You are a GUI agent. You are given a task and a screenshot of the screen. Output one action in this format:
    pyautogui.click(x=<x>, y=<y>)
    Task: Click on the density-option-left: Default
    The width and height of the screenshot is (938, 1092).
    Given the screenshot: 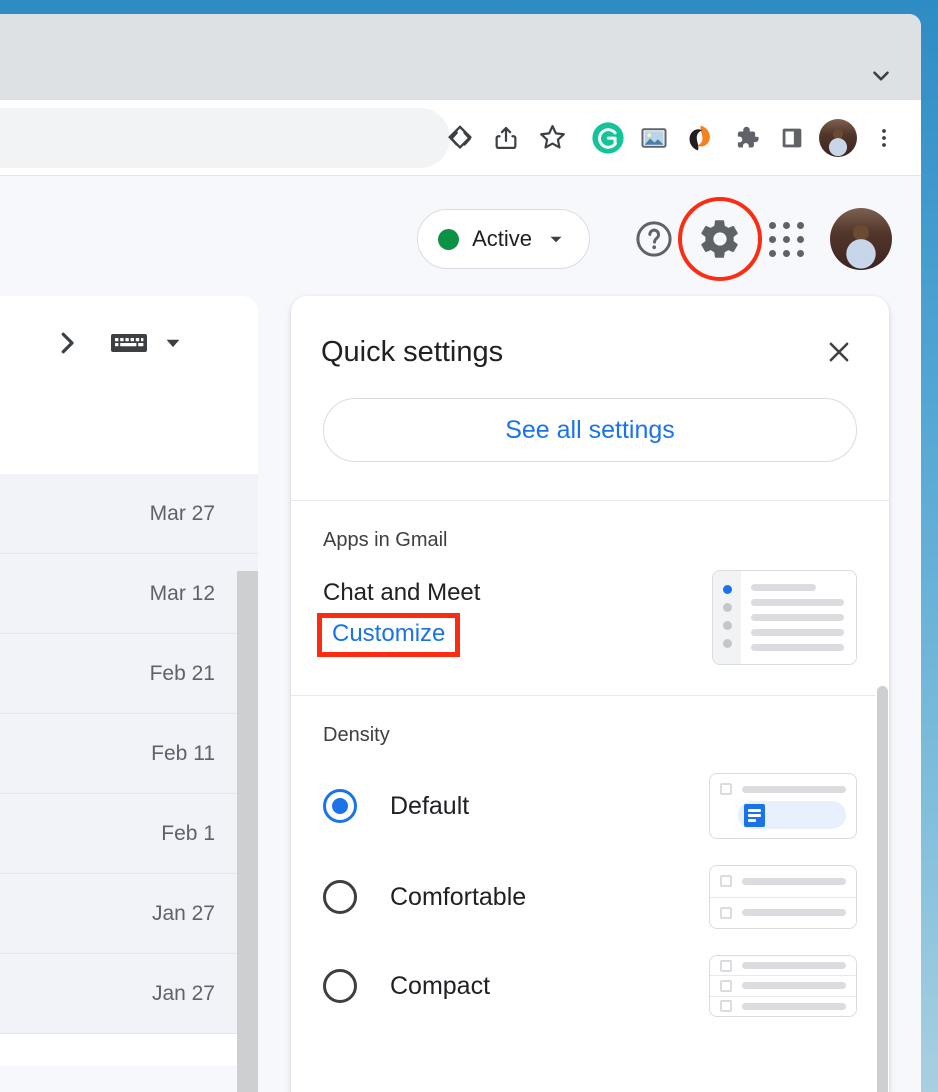 What is the action you would take?
    pyautogui.click(x=396, y=806)
    